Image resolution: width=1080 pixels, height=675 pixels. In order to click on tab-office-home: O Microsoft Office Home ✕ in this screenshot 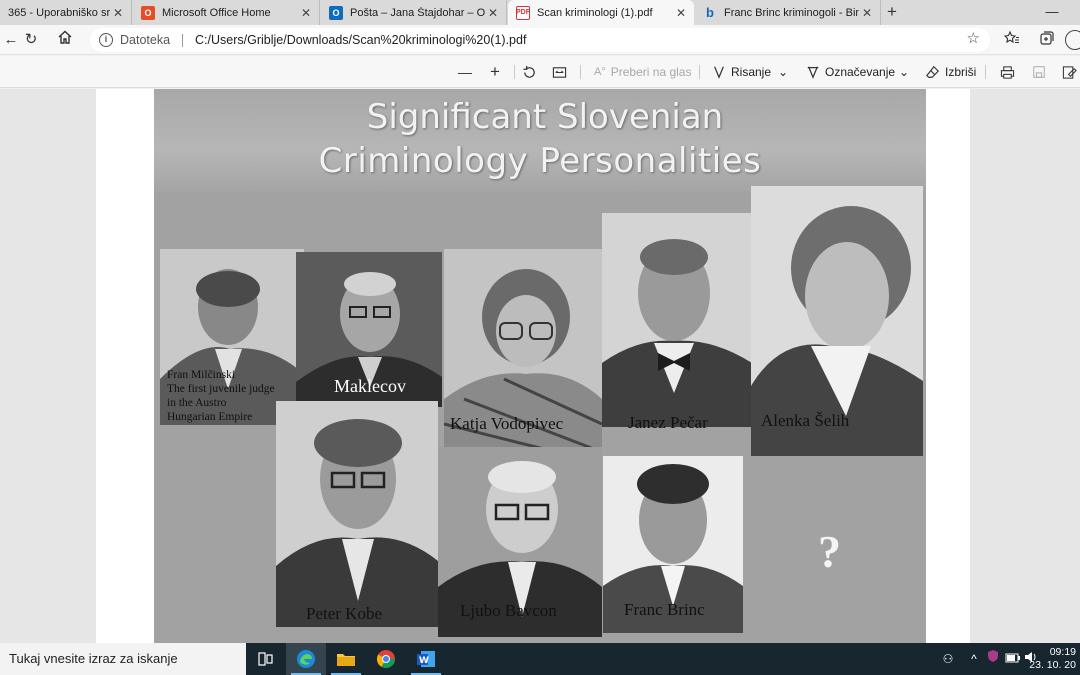, I will do `click(226, 12)`.